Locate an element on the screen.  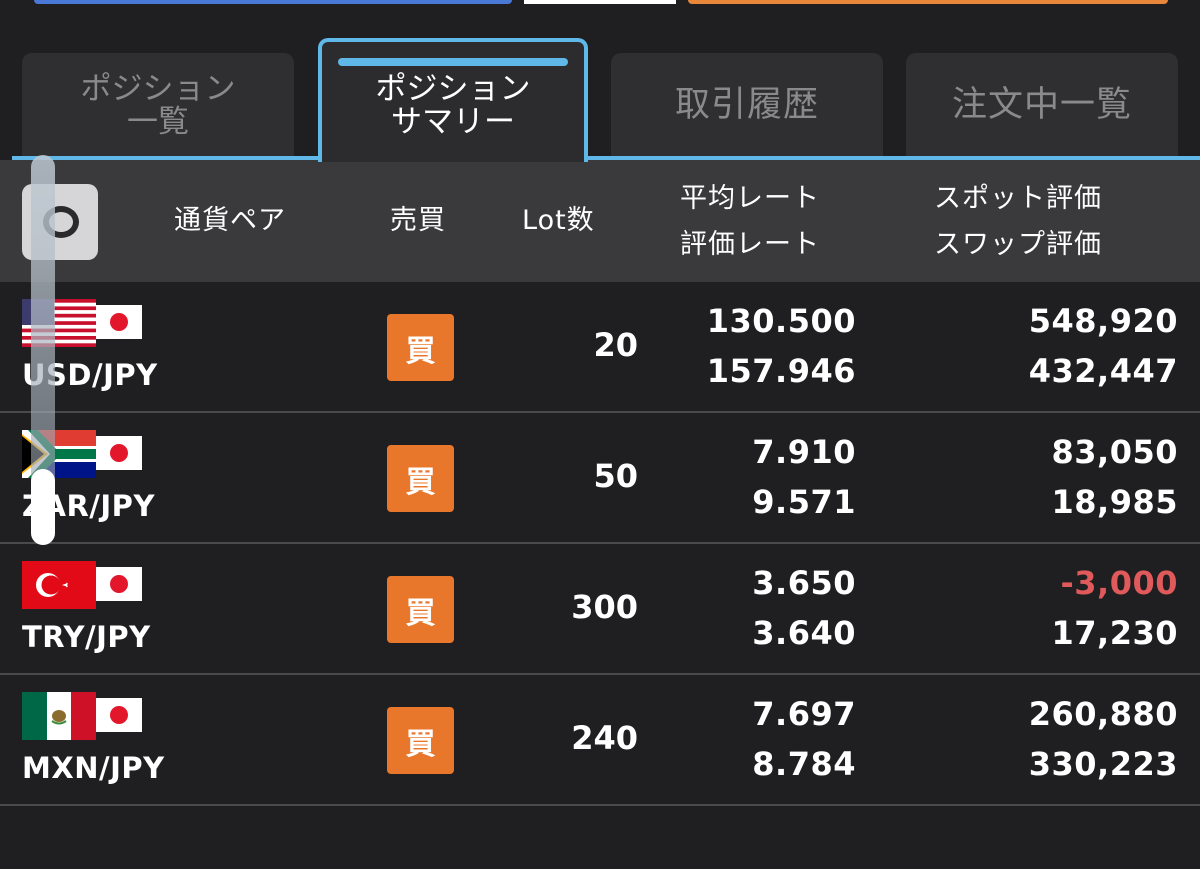
try-jpy-flags-icon is located at coordinates (82, 585).